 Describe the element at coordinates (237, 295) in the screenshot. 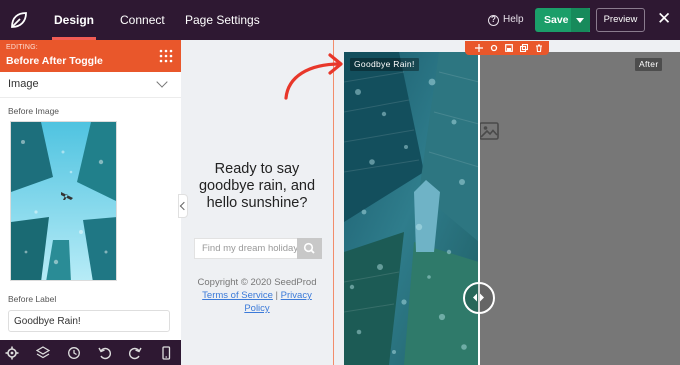

I see `terms-of-service-link: Terms of Service` at that location.